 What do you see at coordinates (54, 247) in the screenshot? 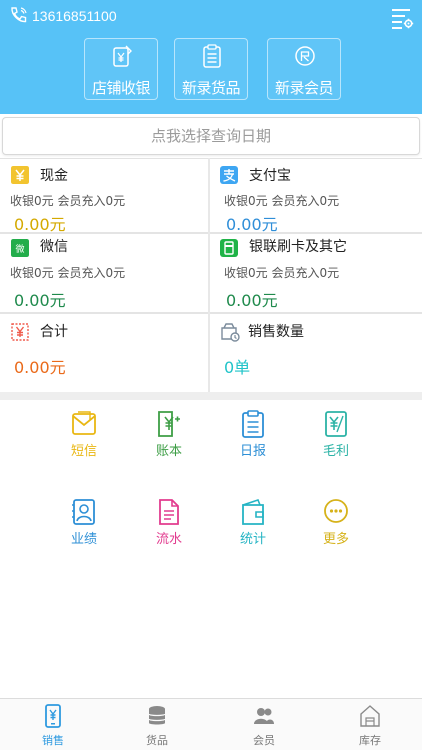
I see `wechat-title: 微信` at bounding box center [54, 247].